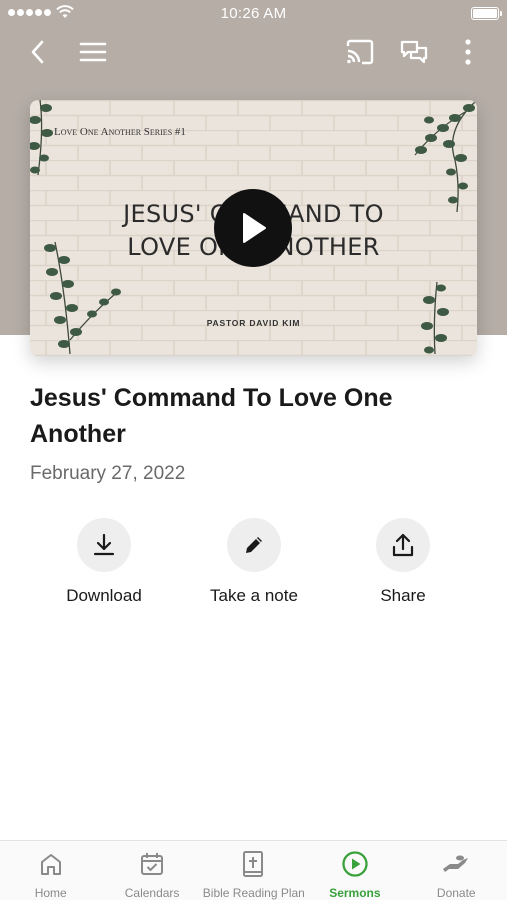  Describe the element at coordinates (403, 595) in the screenshot. I see `share-label: Share` at that location.